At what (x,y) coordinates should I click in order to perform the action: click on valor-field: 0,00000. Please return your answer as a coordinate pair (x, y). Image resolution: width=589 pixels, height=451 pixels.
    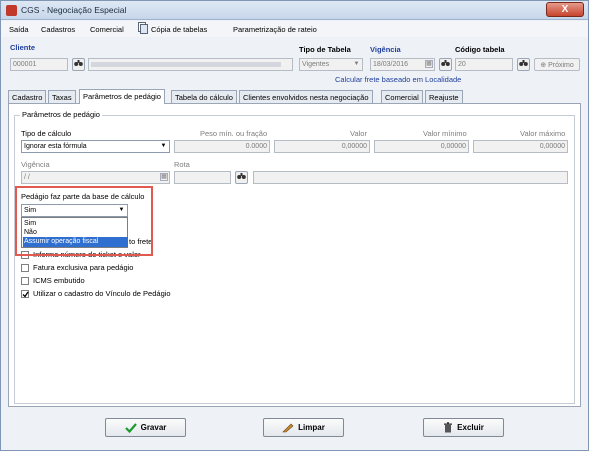
    Looking at the image, I should click on (322, 146).